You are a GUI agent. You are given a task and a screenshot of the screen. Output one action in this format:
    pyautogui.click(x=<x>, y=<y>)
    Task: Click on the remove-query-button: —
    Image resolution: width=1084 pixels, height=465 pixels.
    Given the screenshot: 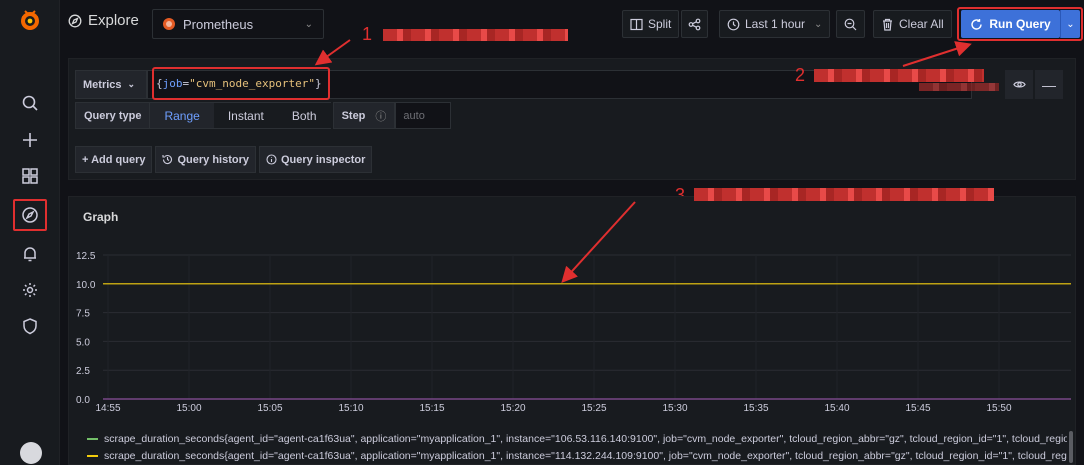 What is the action you would take?
    pyautogui.click(x=1049, y=84)
    